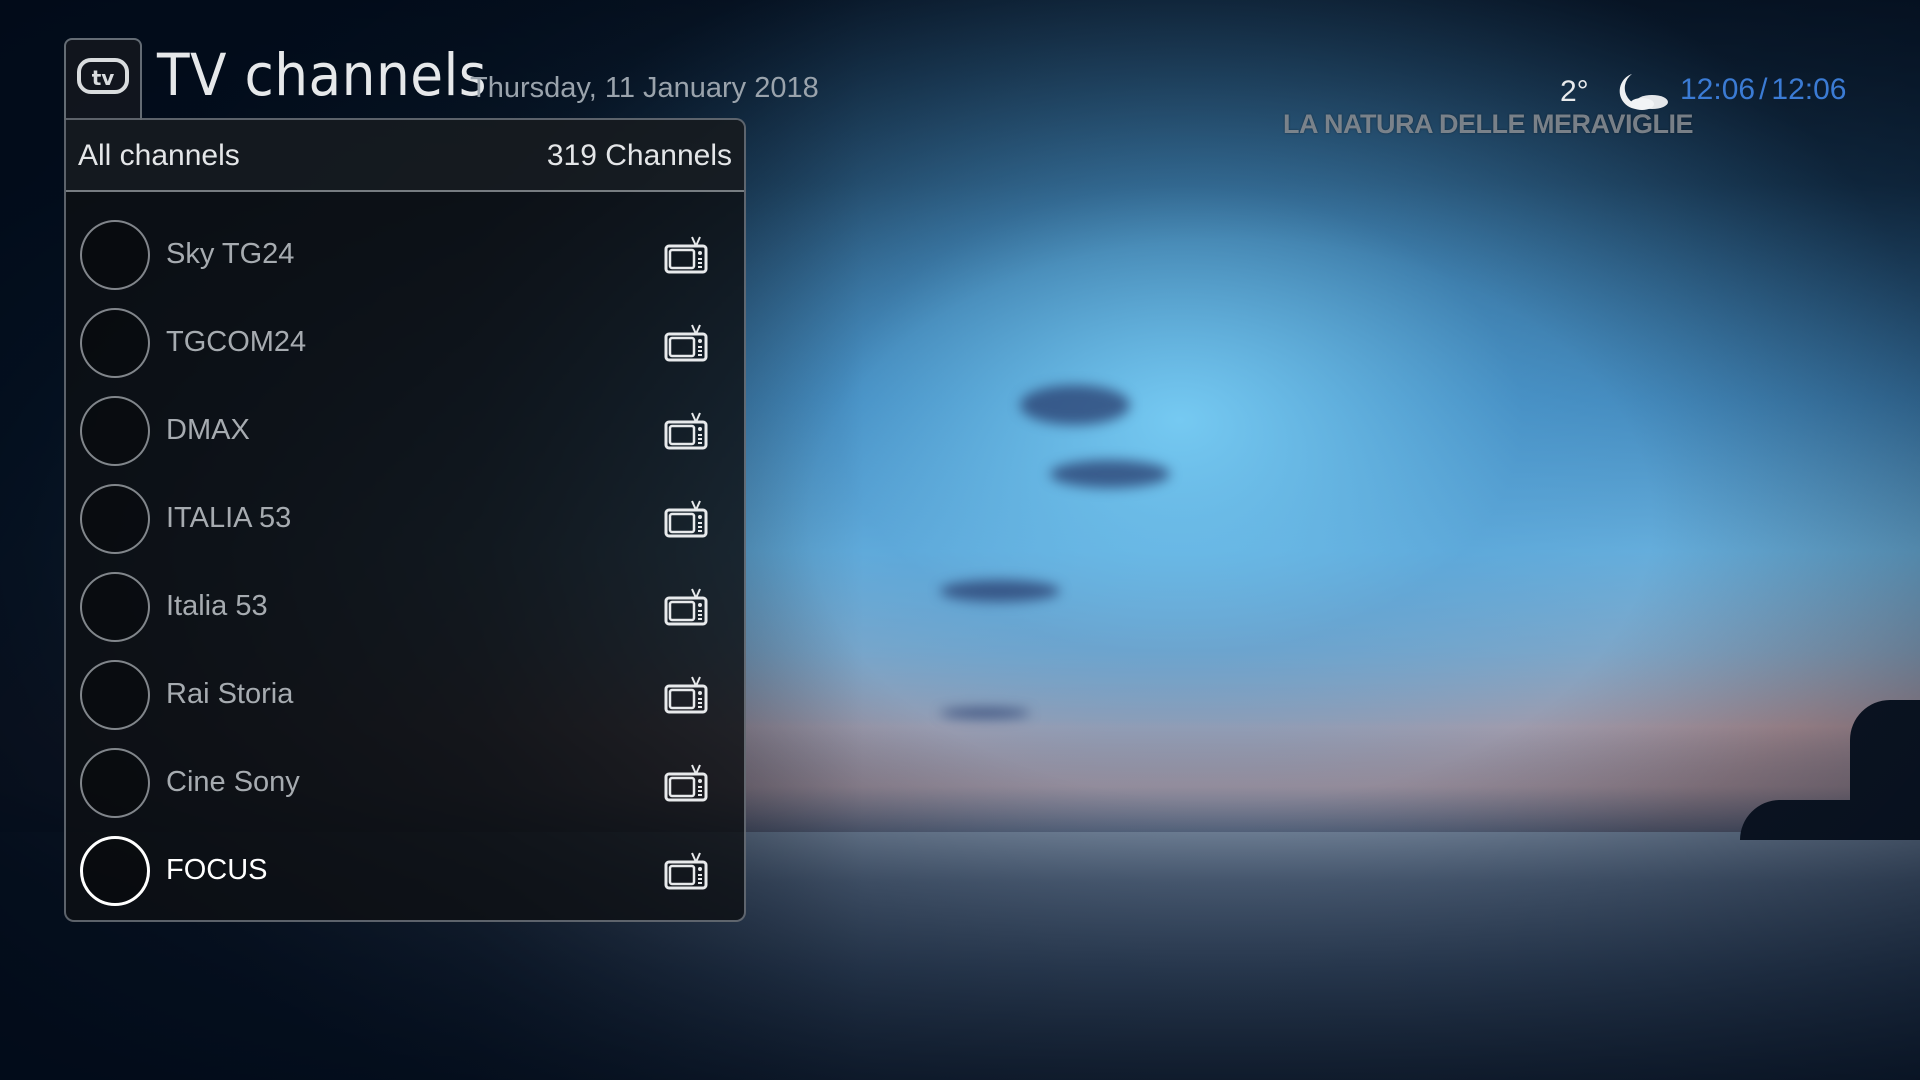 Image resolution: width=1920 pixels, height=1080 pixels. Describe the element at coordinates (233, 782) in the screenshot. I see `channel-name: Cine Sony` at that location.